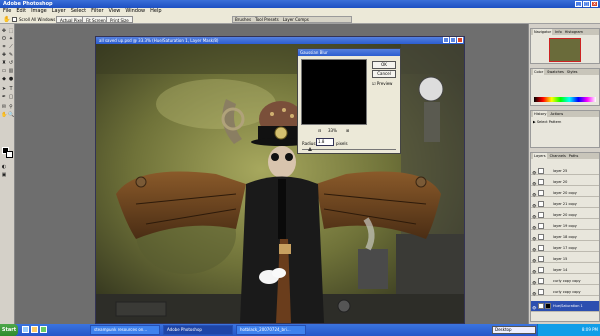 This screenshot has height=336, width=600. Describe the element at coordinates (4, 55) in the screenshot. I see `healing-brush-tool-icon: ✚` at that location.